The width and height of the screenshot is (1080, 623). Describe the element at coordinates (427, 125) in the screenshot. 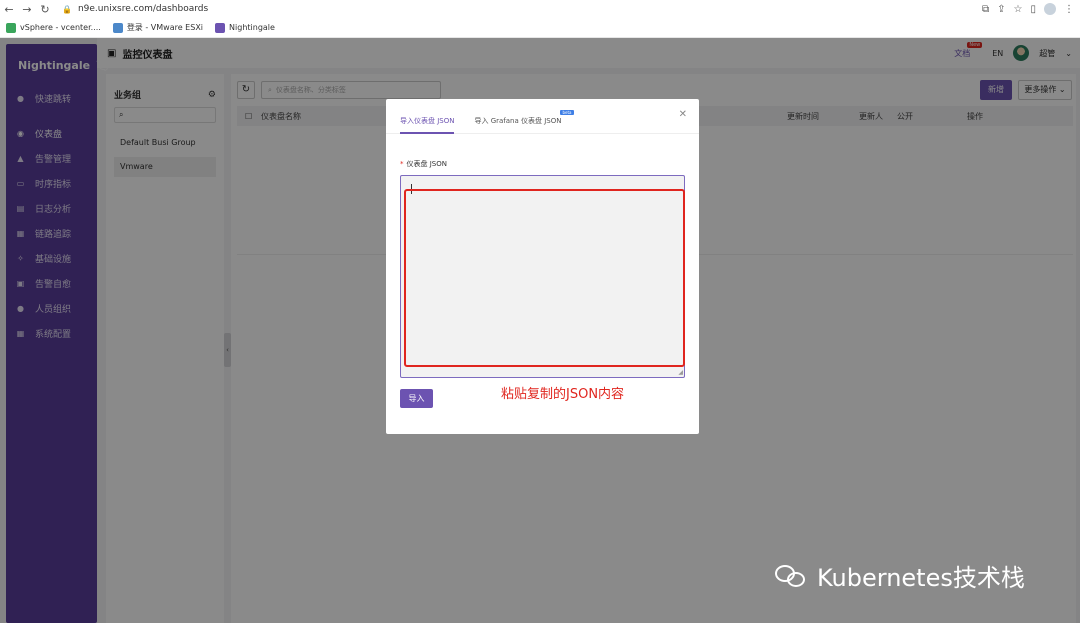

I see `tab-import-json: 导入仪表盘 JSON` at that location.